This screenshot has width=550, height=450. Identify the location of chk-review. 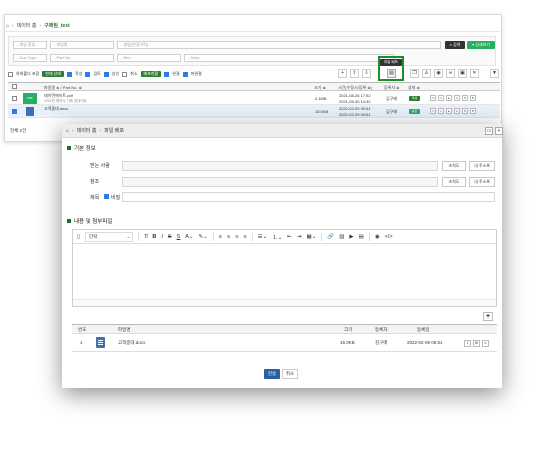
(88, 74).